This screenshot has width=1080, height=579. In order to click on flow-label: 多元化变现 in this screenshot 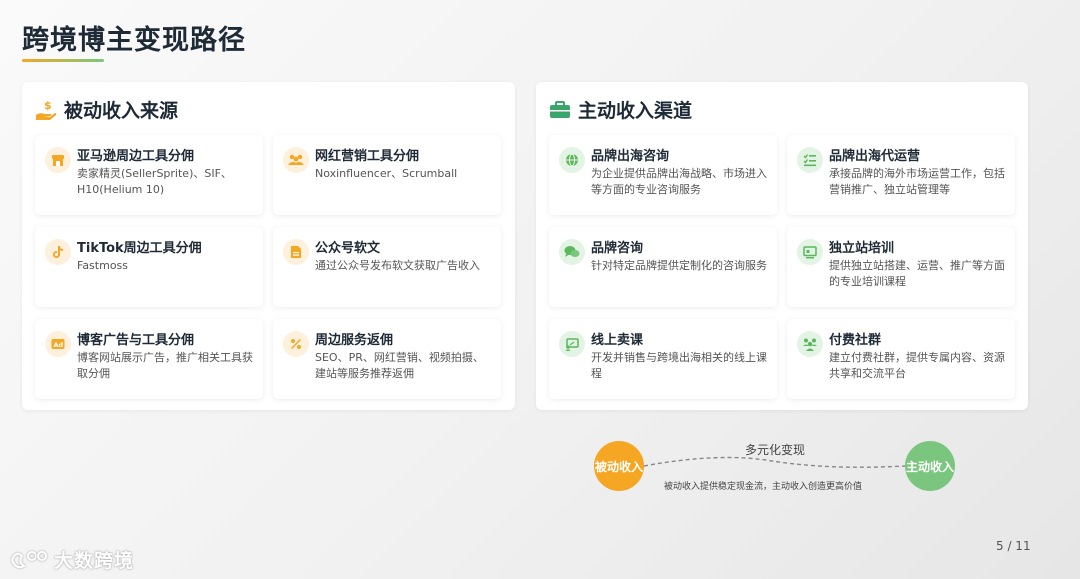, I will do `click(775, 450)`.